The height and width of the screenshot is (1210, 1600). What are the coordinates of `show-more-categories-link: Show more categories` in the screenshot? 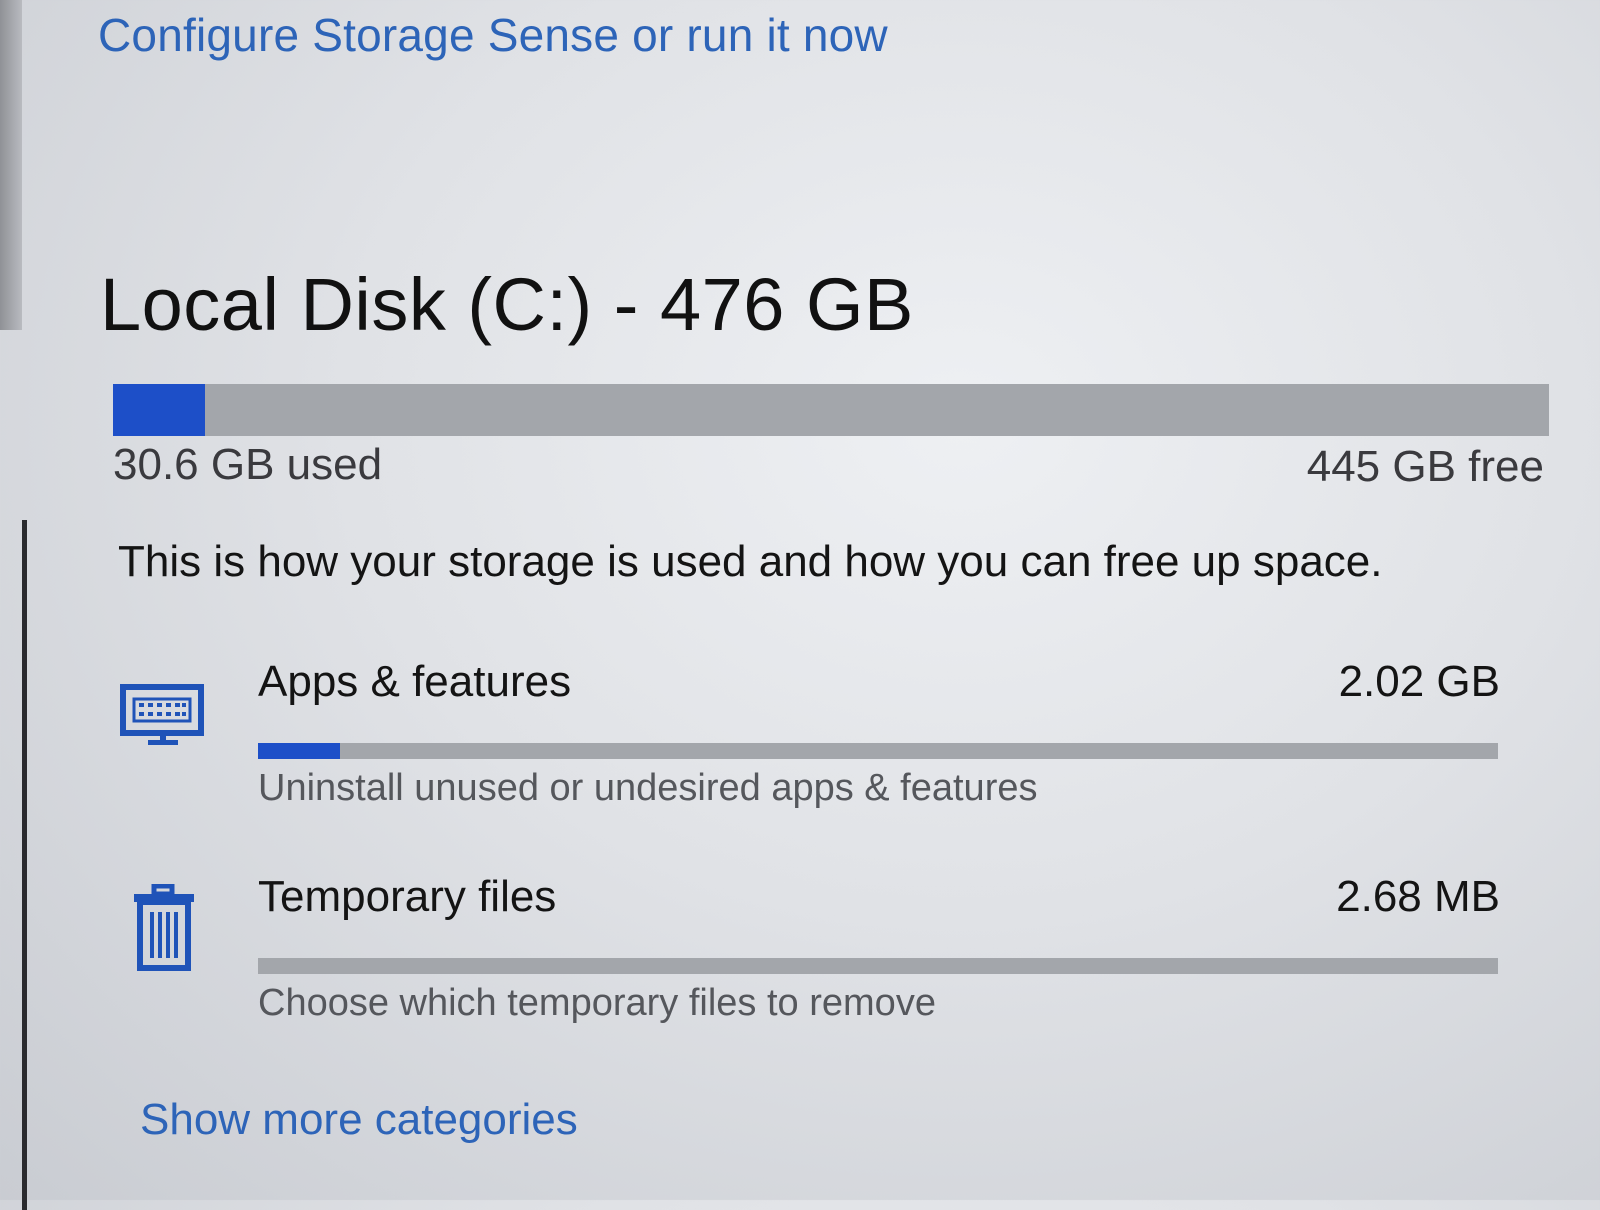 It's located at (359, 1120).